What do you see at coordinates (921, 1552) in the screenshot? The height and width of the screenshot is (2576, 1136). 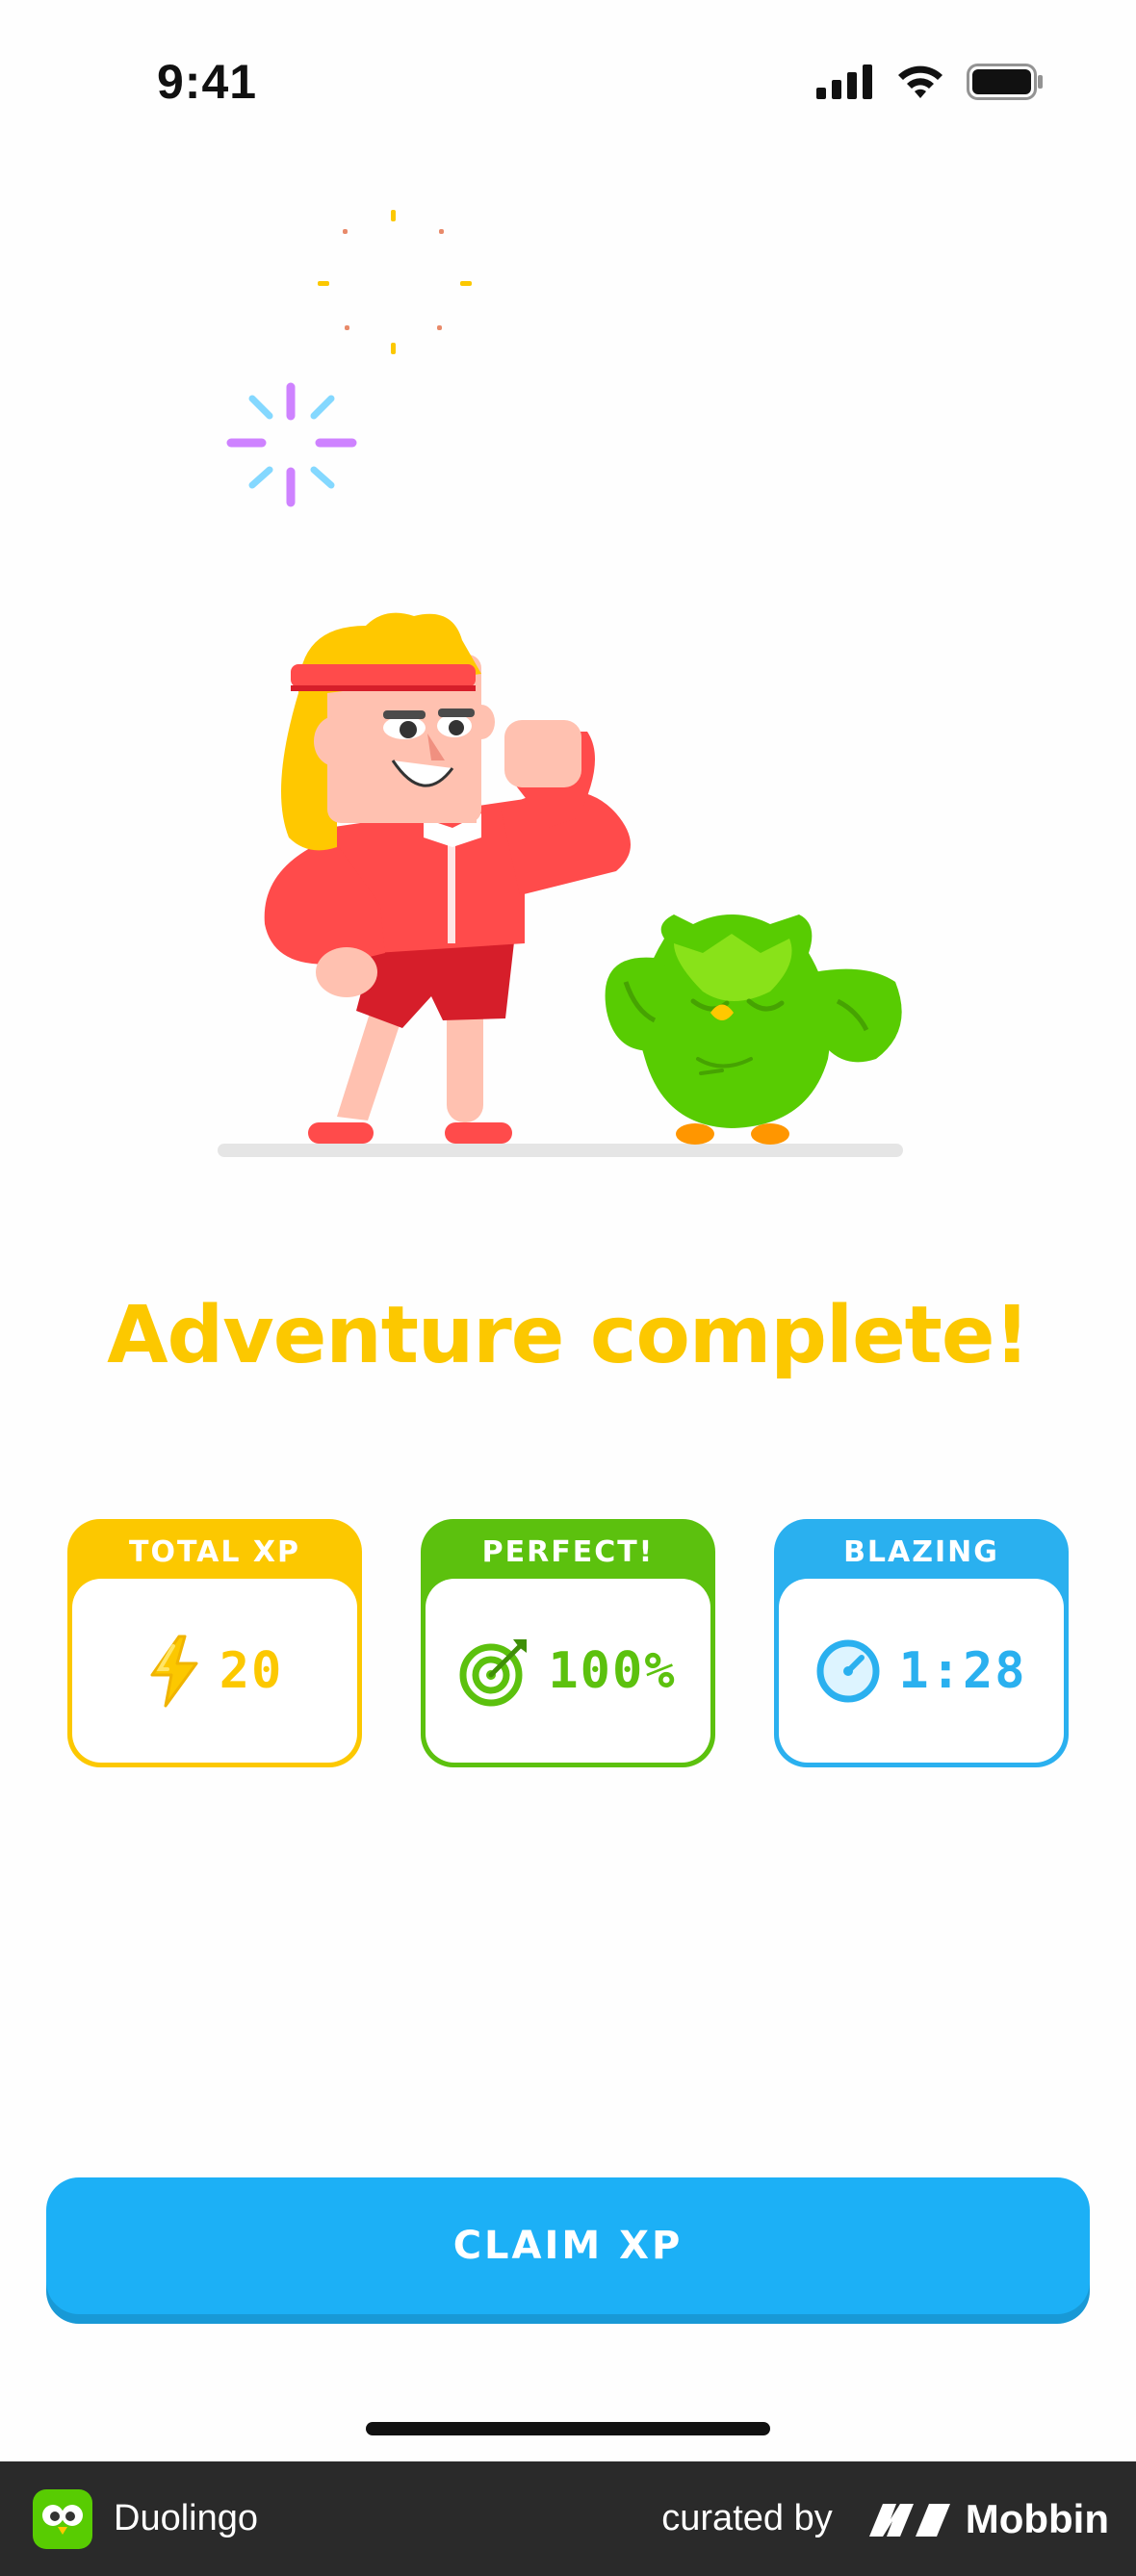 I see `blazing-label: BLAZING` at bounding box center [921, 1552].